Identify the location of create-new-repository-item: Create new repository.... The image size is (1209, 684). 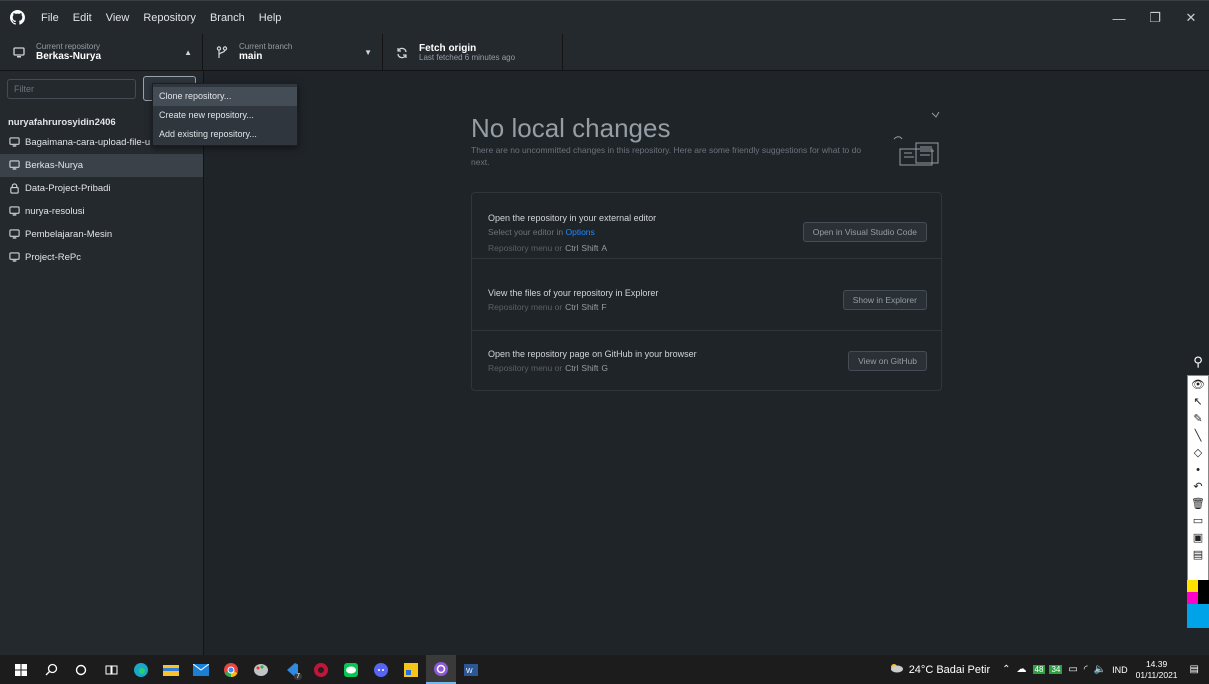
(225, 115).